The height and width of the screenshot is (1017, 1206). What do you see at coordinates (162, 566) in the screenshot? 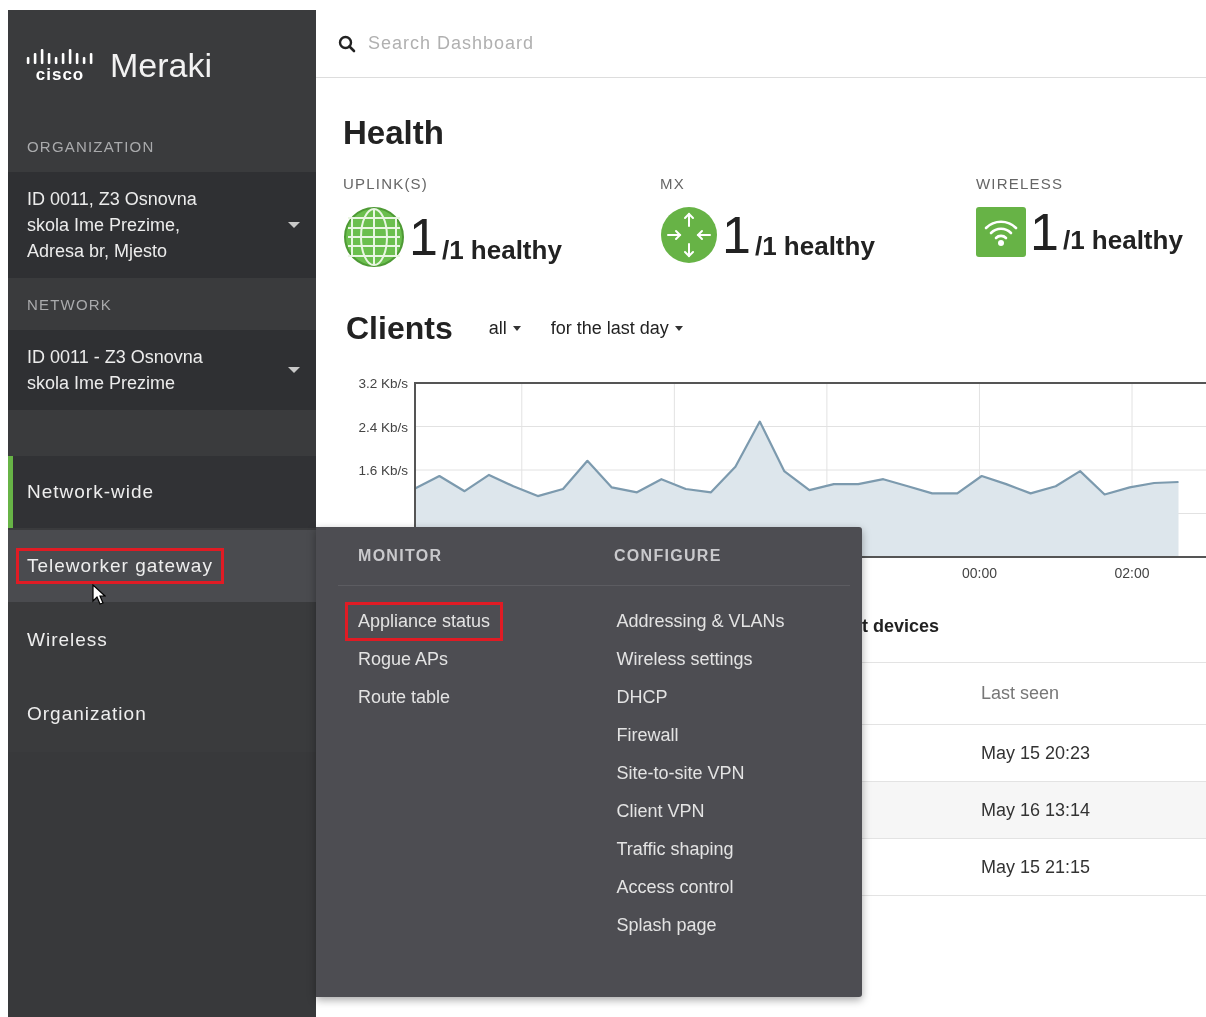
I see `sidebar-item: Teleworker gateway` at bounding box center [162, 566].